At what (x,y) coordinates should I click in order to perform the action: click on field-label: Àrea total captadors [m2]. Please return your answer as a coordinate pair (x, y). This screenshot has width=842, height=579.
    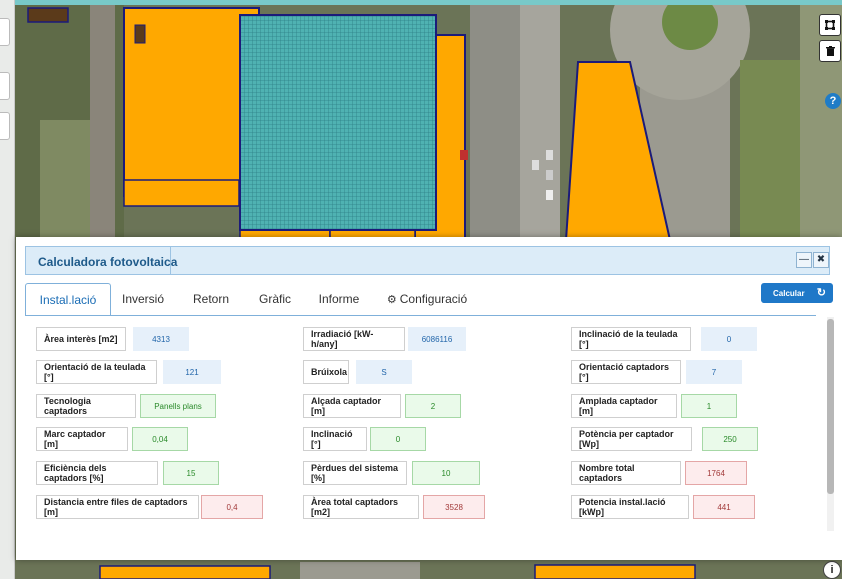
    Looking at the image, I should click on (361, 507).